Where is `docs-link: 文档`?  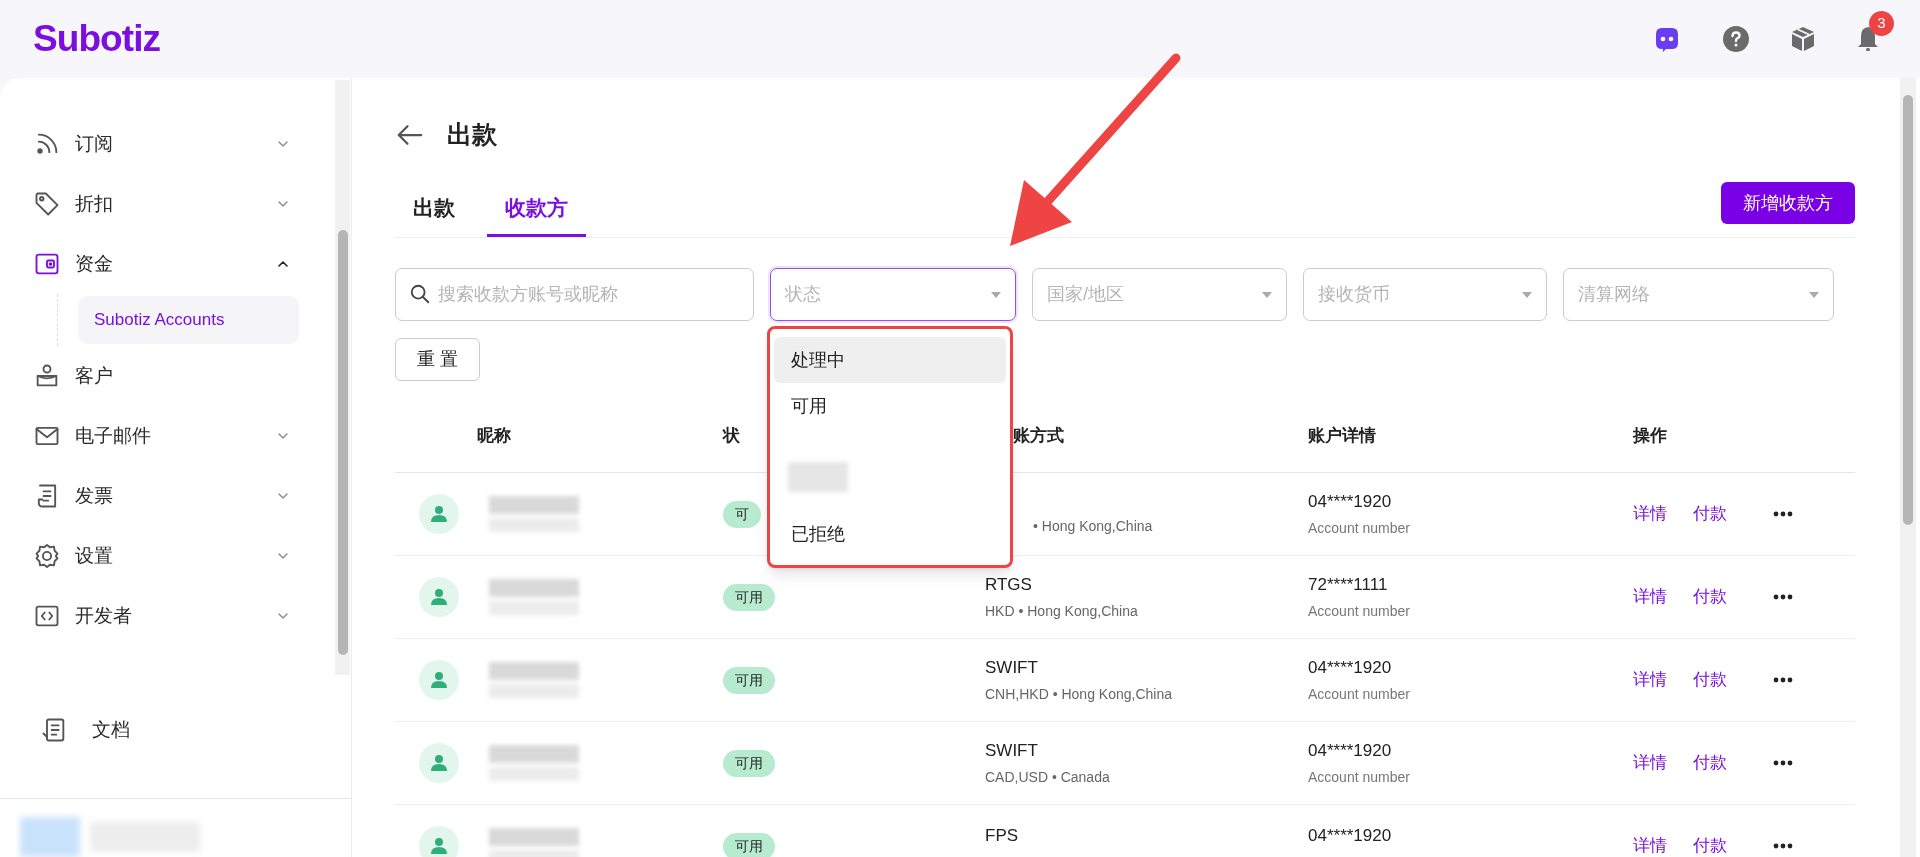
docs-link: 文档 is located at coordinates (175, 730).